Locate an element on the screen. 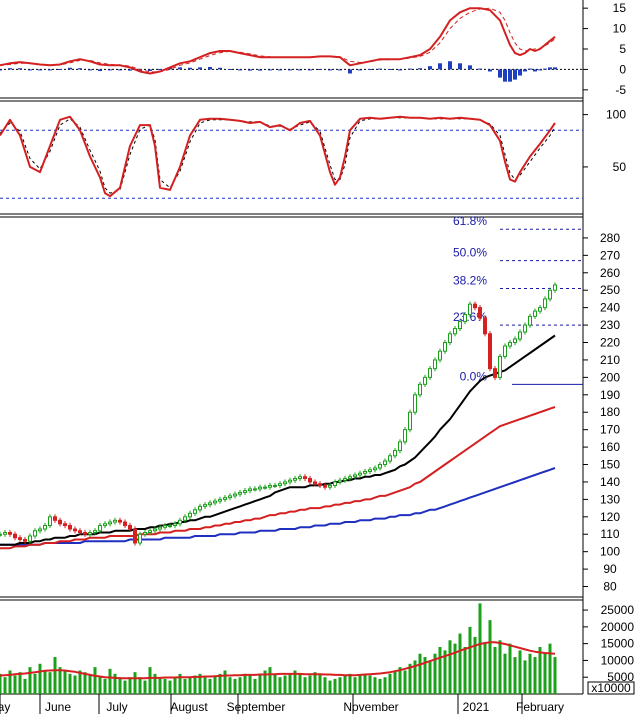 The width and height of the screenshot is (637, 714). stoch-tick-label: 100 is located at coordinates (616, 115).